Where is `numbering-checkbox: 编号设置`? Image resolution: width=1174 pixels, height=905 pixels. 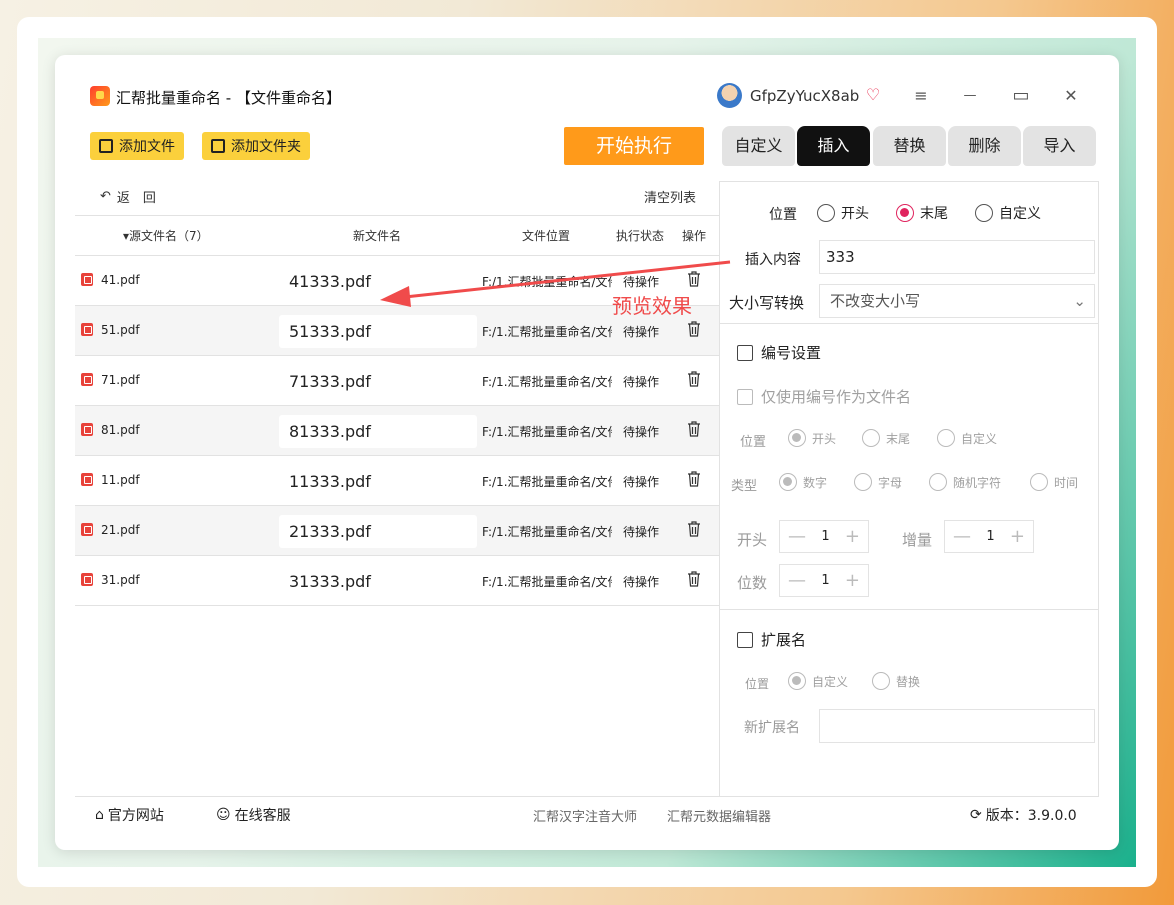 numbering-checkbox: 编号设置 is located at coordinates (779, 352).